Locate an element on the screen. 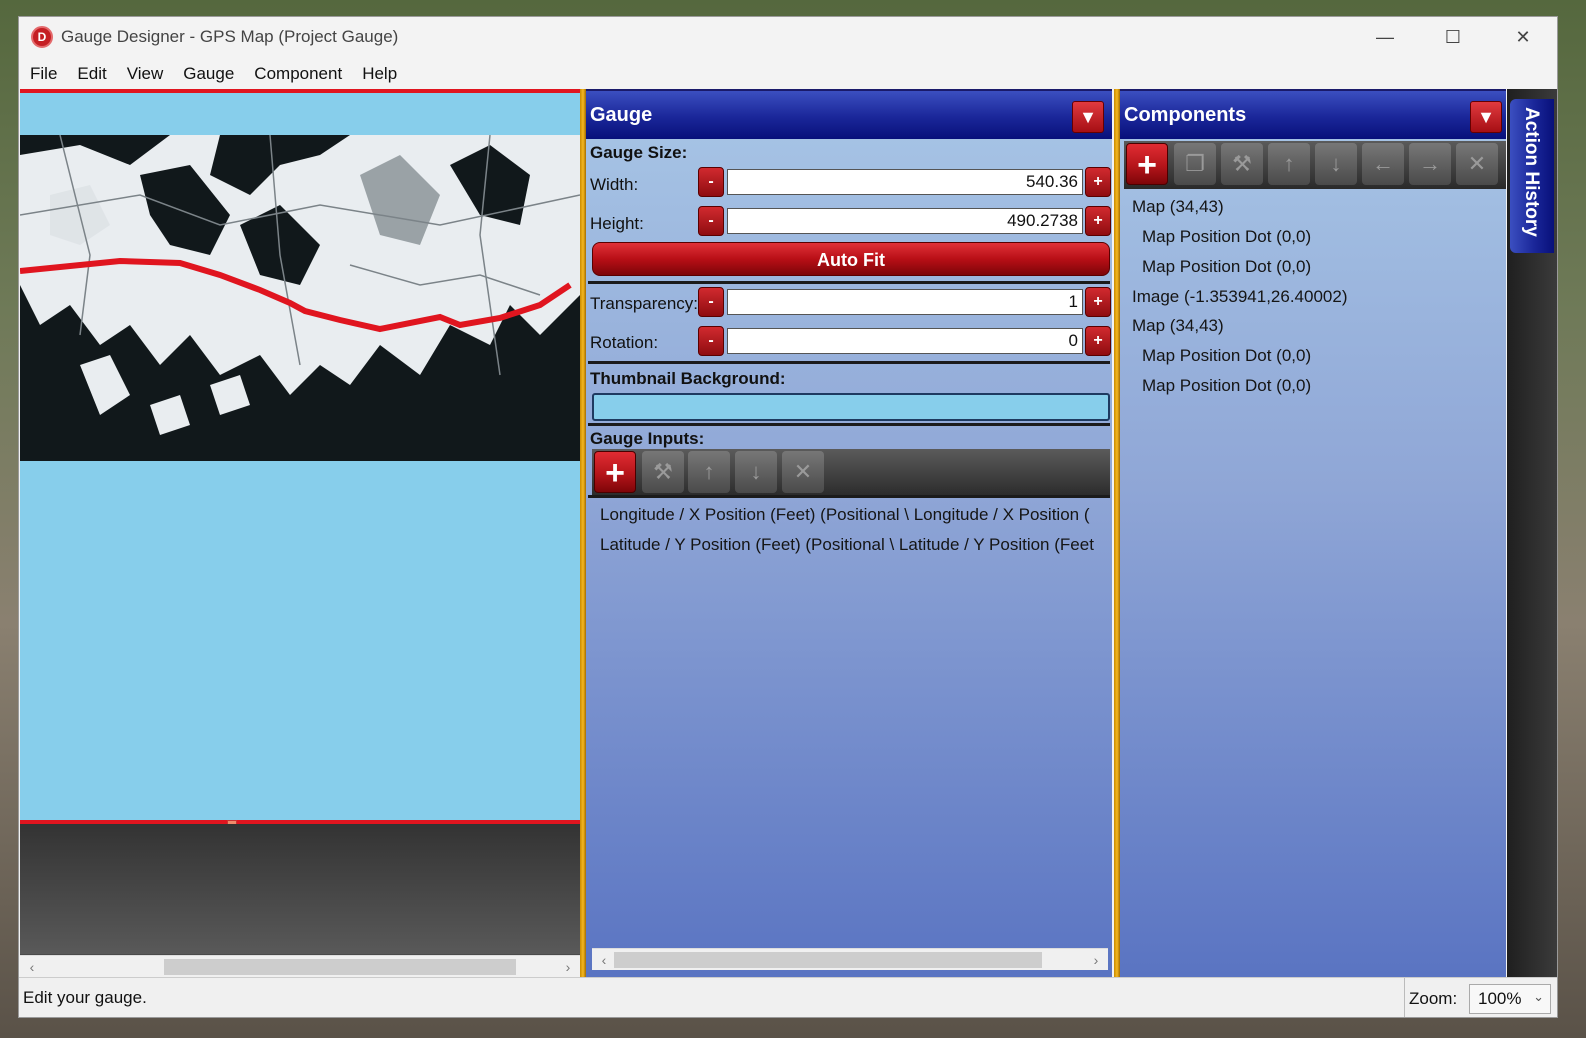 The width and height of the screenshot is (1586, 1038). indent-component-button: → is located at coordinates (1430, 164).